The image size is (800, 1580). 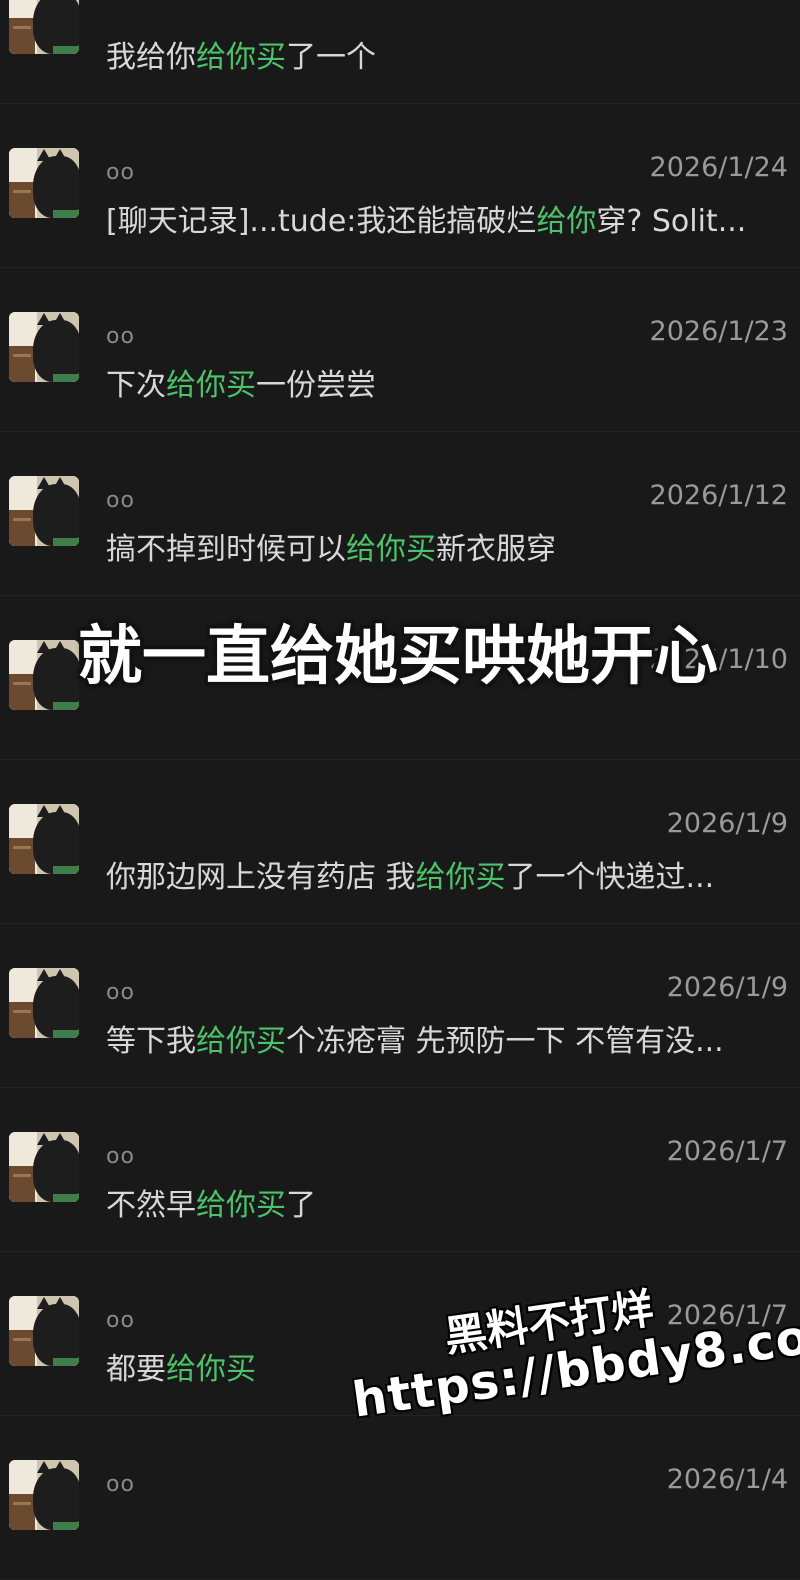 I want to click on message-date: 2026/1/12, so click(x=718, y=495).